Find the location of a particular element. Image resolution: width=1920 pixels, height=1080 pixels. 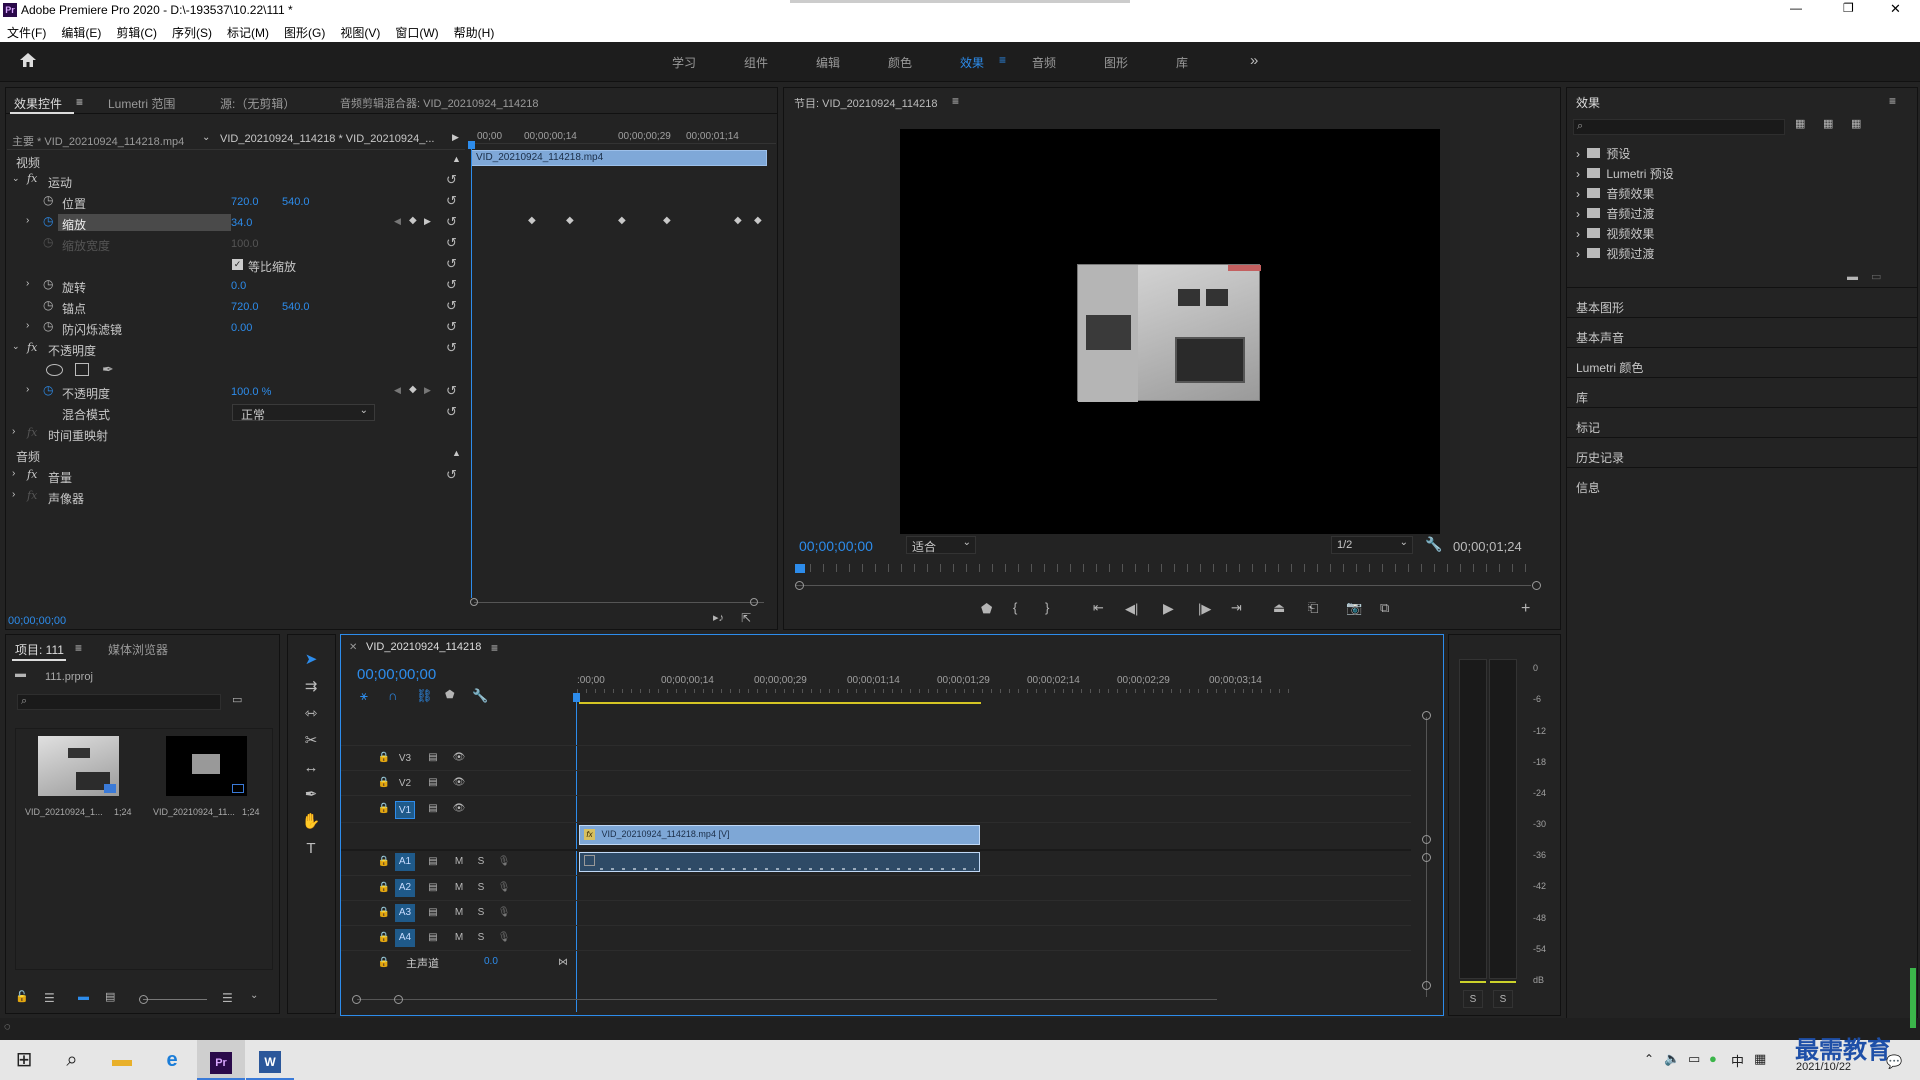

scroll-handle-bottom is located at coordinates (1426, 985).